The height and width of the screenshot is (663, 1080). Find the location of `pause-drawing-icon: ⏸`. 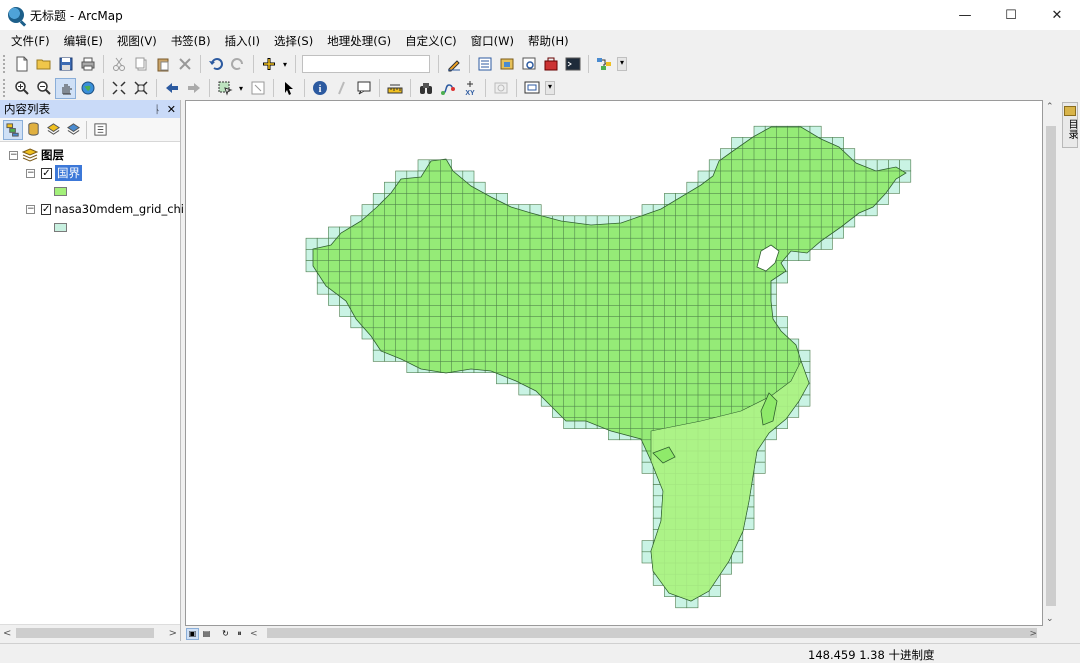

pause-drawing-icon: ⏸ is located at coordinates (239, 634).